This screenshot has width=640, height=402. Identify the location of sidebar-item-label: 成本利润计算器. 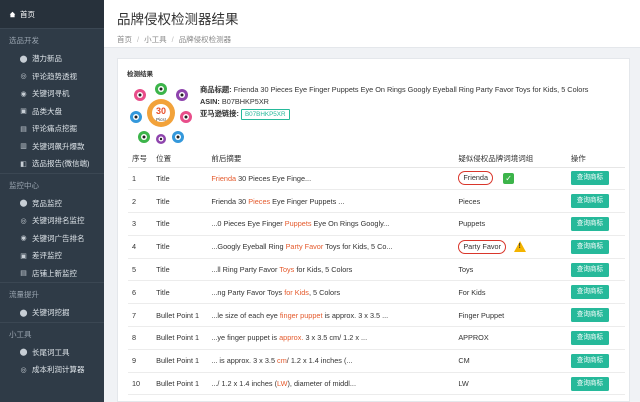
(58, 370).